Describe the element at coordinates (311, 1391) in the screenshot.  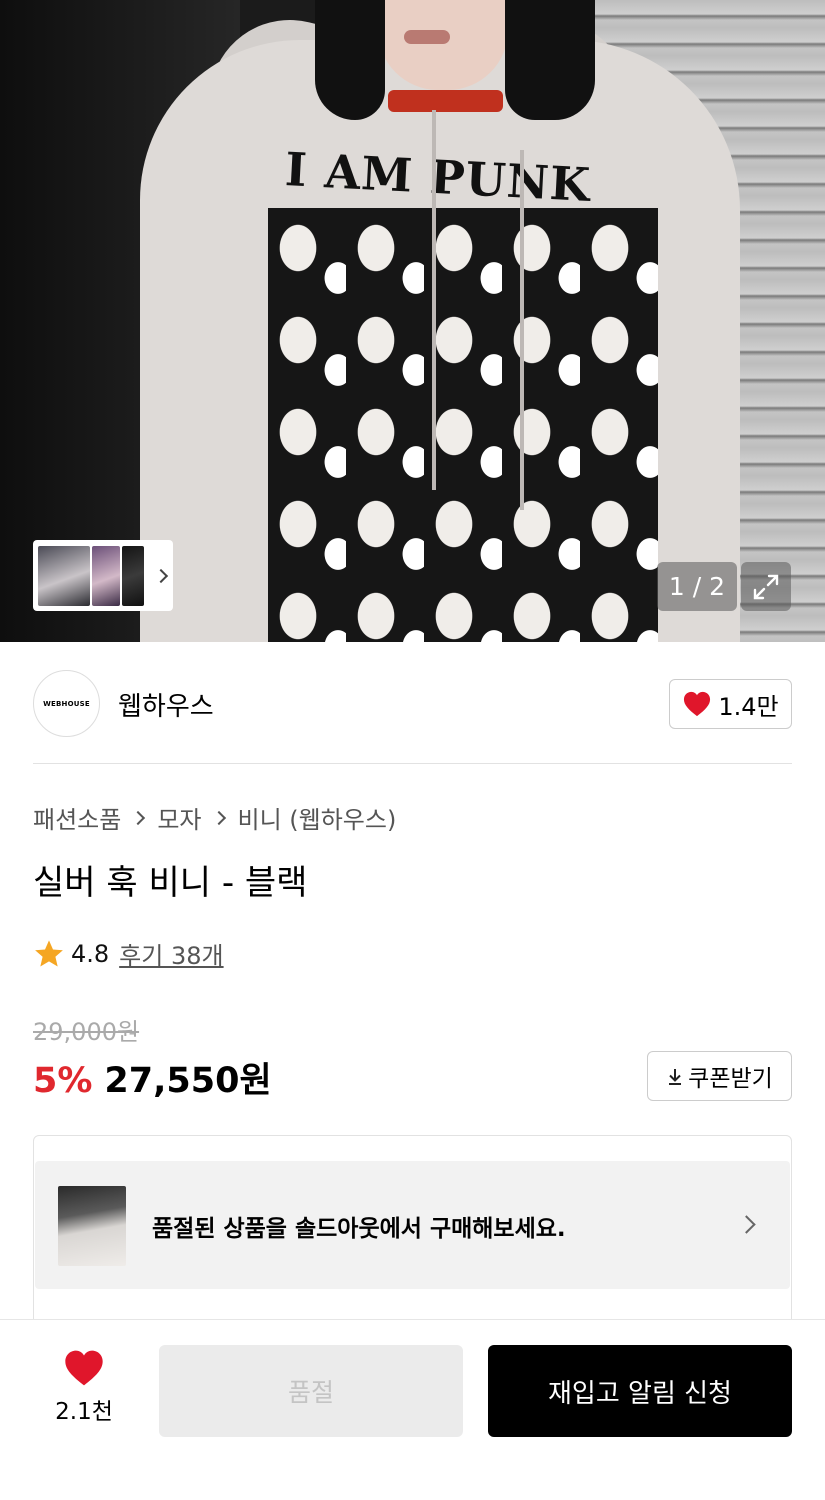
I see `soldout-button: 품절` at that location.